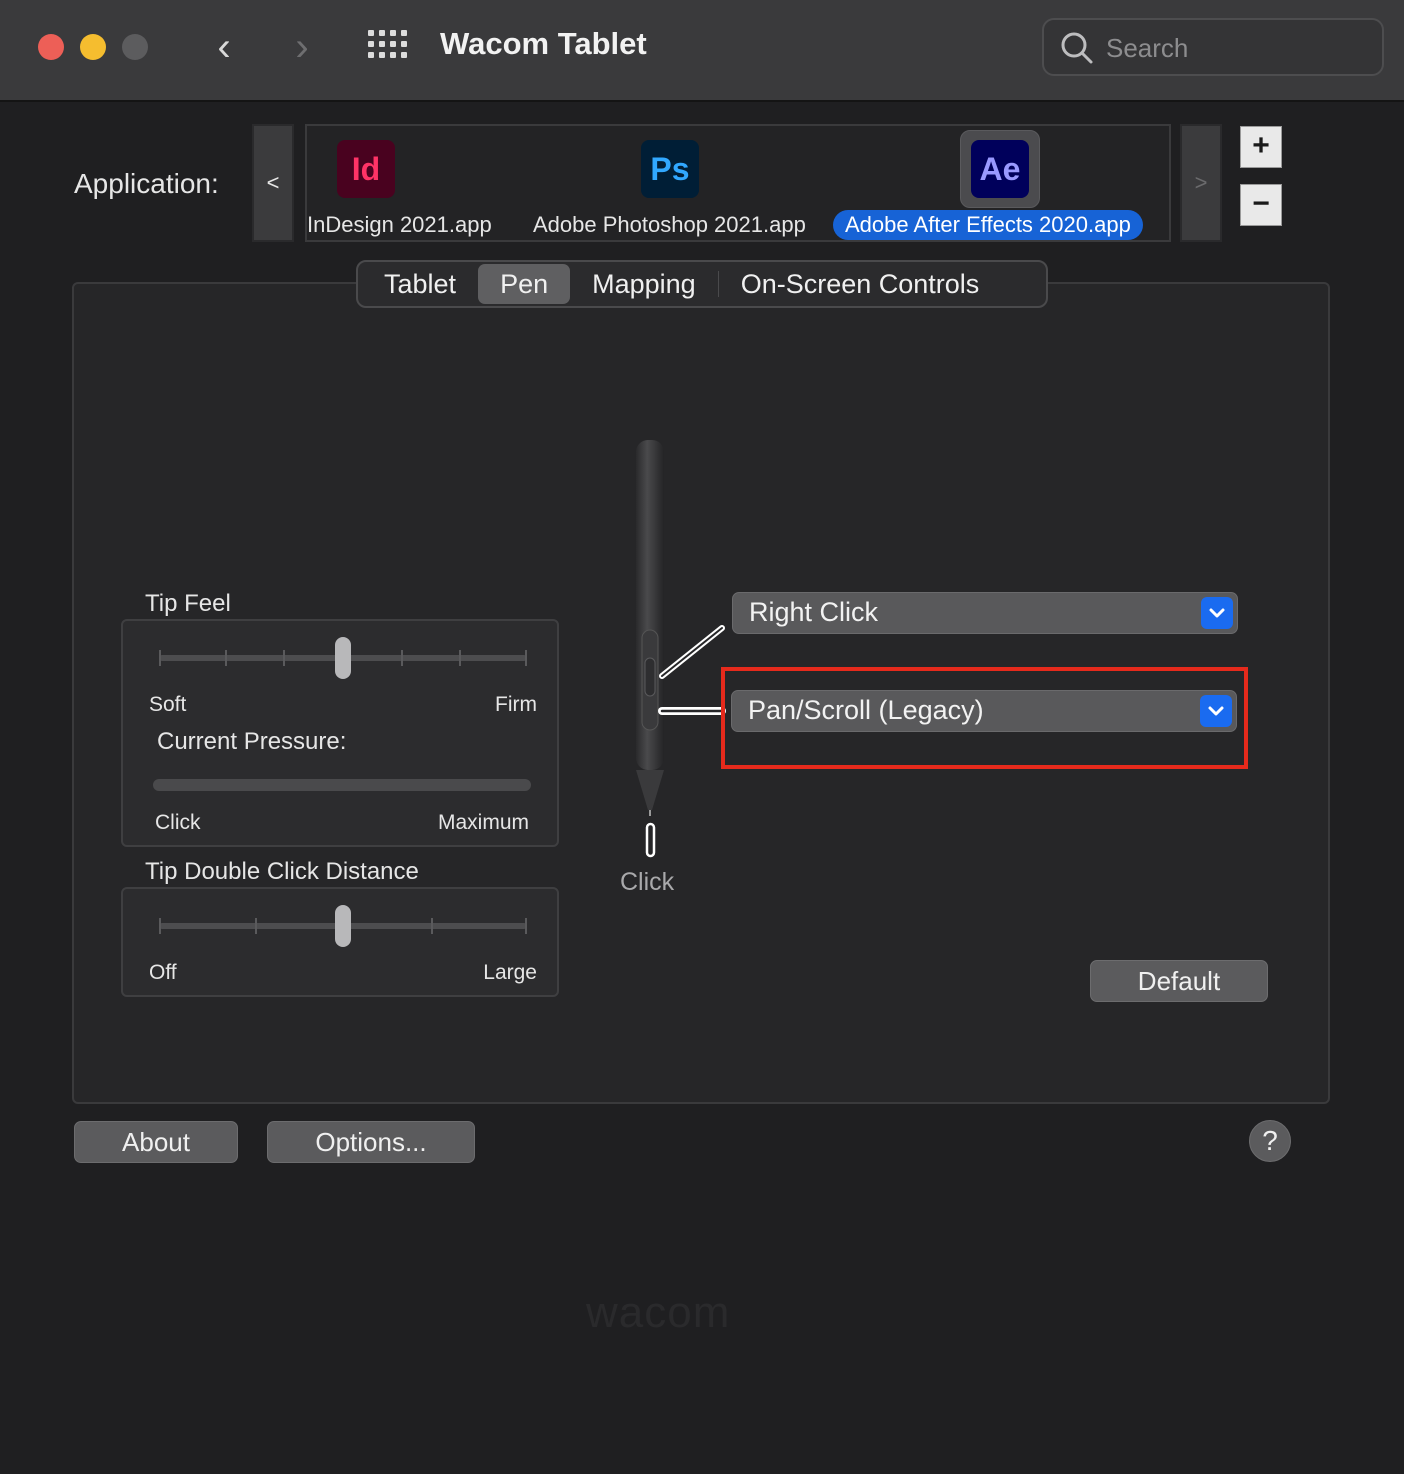 The width and height of the screenshot is (1404, 1474). Describe the element at coordinates (669, 224) in the screenshot. I see `app-name-label: Adobe Photoshop 2021.app` at that location.